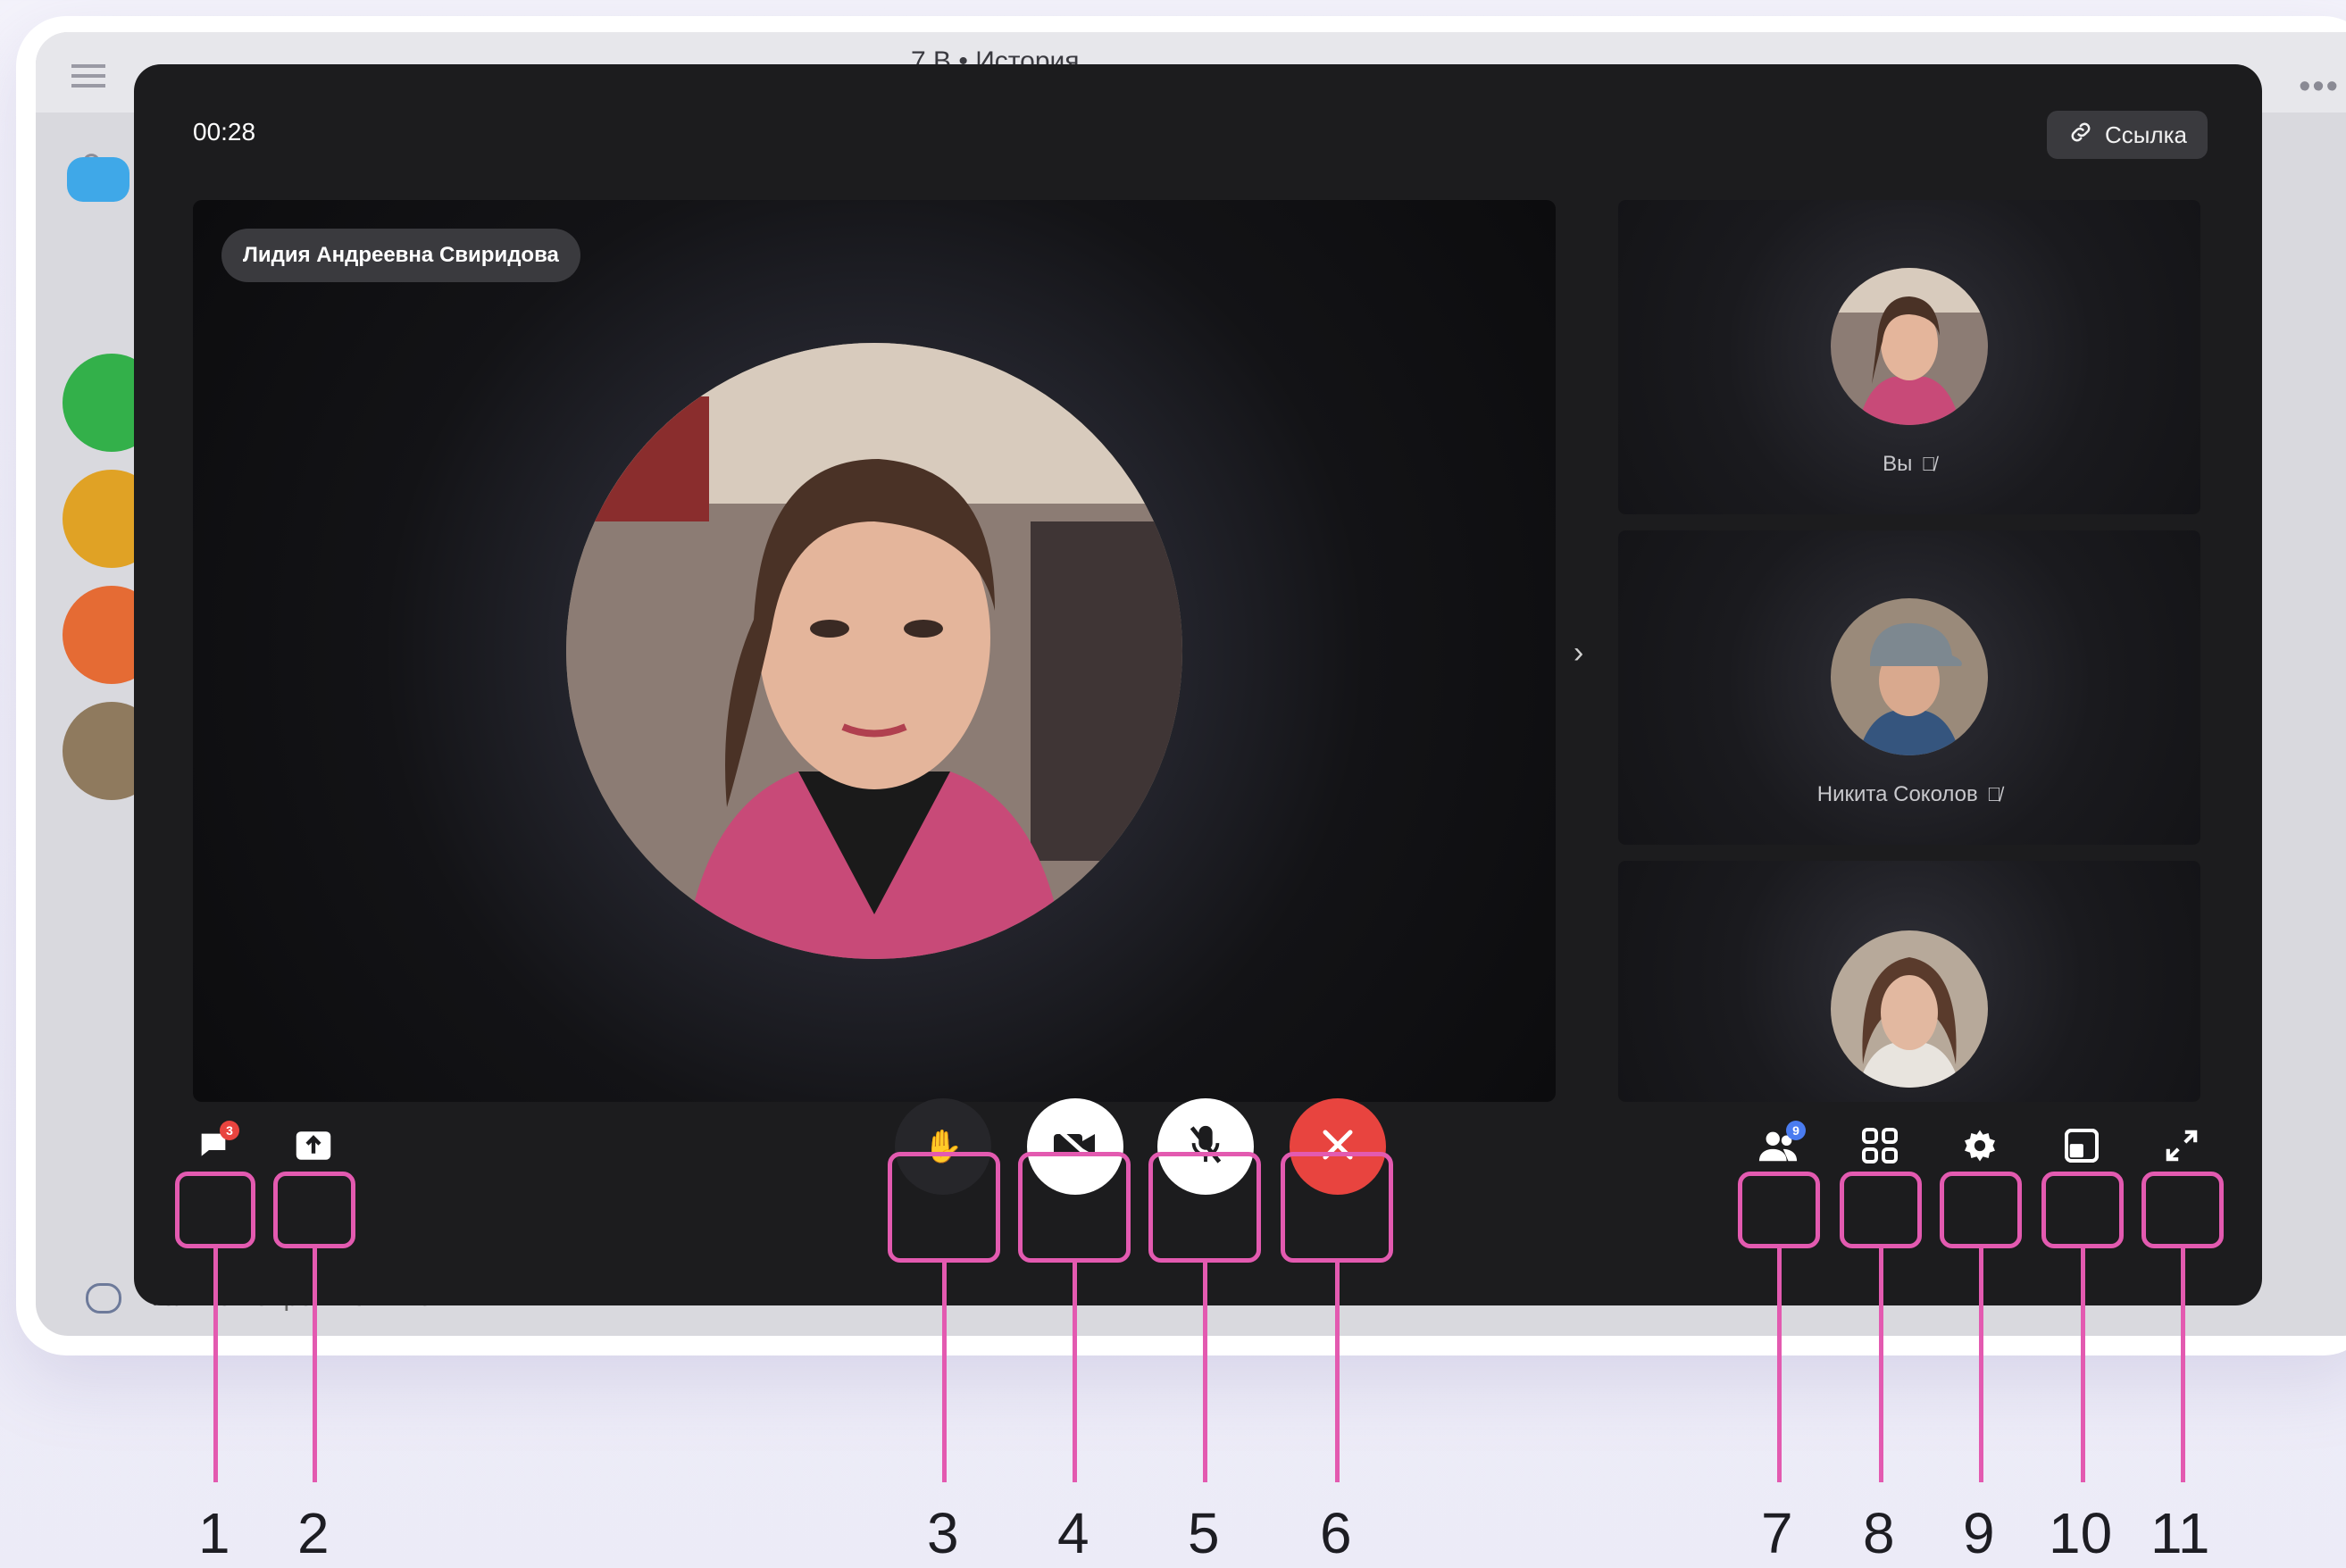  What do you see at coordinates (2080, 135) in the screenshot?
I see `link-icon` at bounding box center [2080, 135].